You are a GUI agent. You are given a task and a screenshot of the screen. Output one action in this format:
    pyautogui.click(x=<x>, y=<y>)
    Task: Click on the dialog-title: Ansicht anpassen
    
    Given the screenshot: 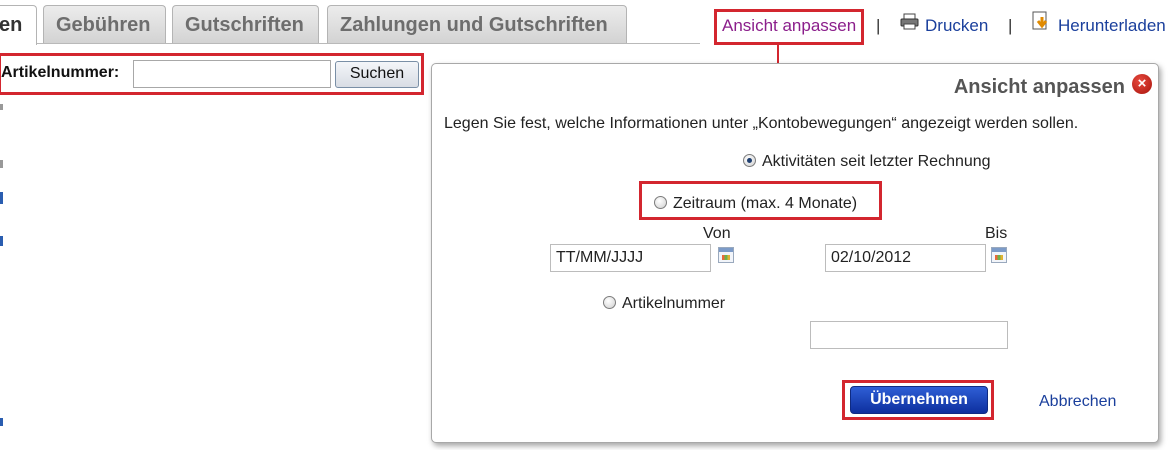 What is the action you would take?
    pyautogui.click(x=1039, y=87)
    